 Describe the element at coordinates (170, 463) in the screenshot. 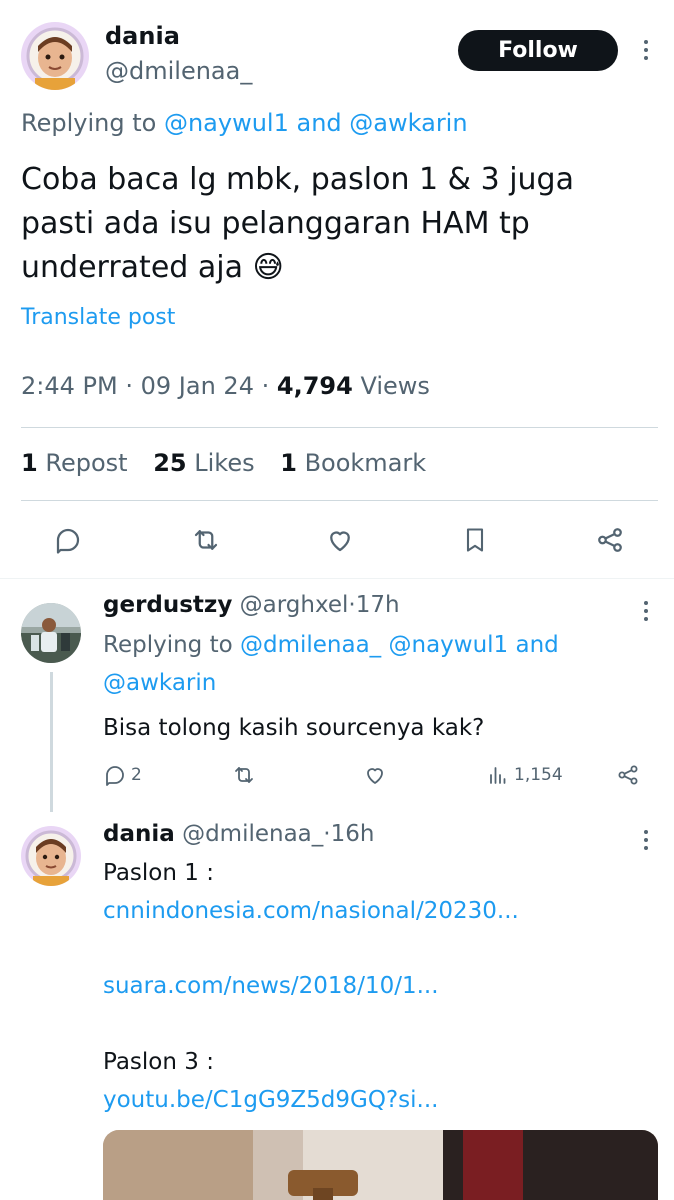

I see `likes-count: 25` at that location.